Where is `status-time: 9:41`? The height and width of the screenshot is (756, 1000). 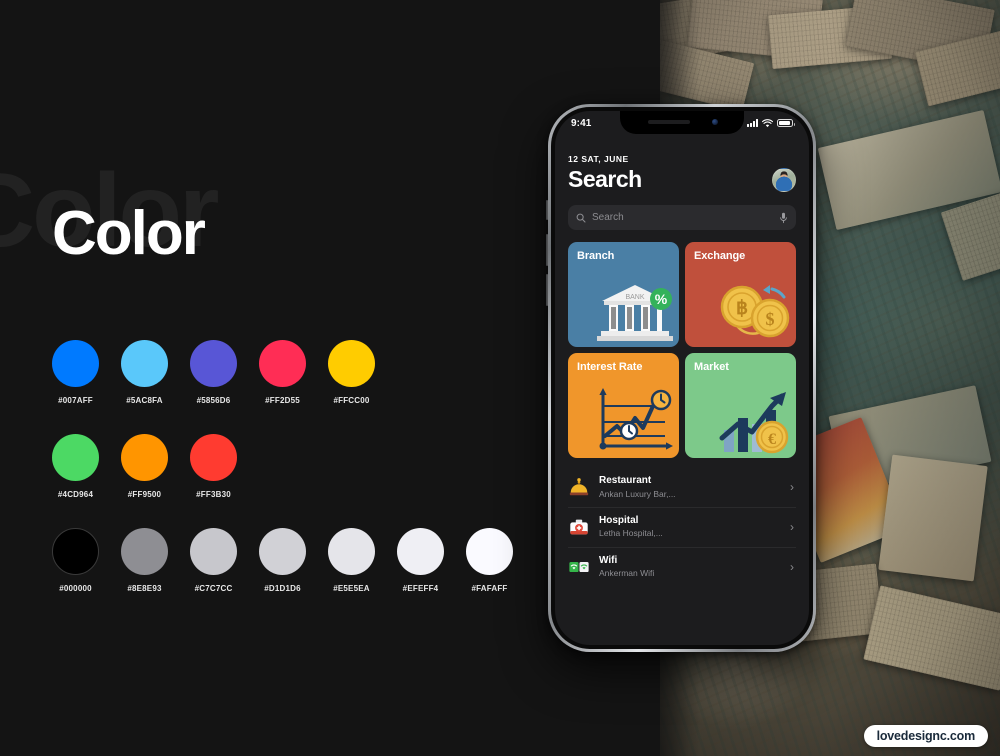 status-time: 9:41 is located at coordinates (581, 123).